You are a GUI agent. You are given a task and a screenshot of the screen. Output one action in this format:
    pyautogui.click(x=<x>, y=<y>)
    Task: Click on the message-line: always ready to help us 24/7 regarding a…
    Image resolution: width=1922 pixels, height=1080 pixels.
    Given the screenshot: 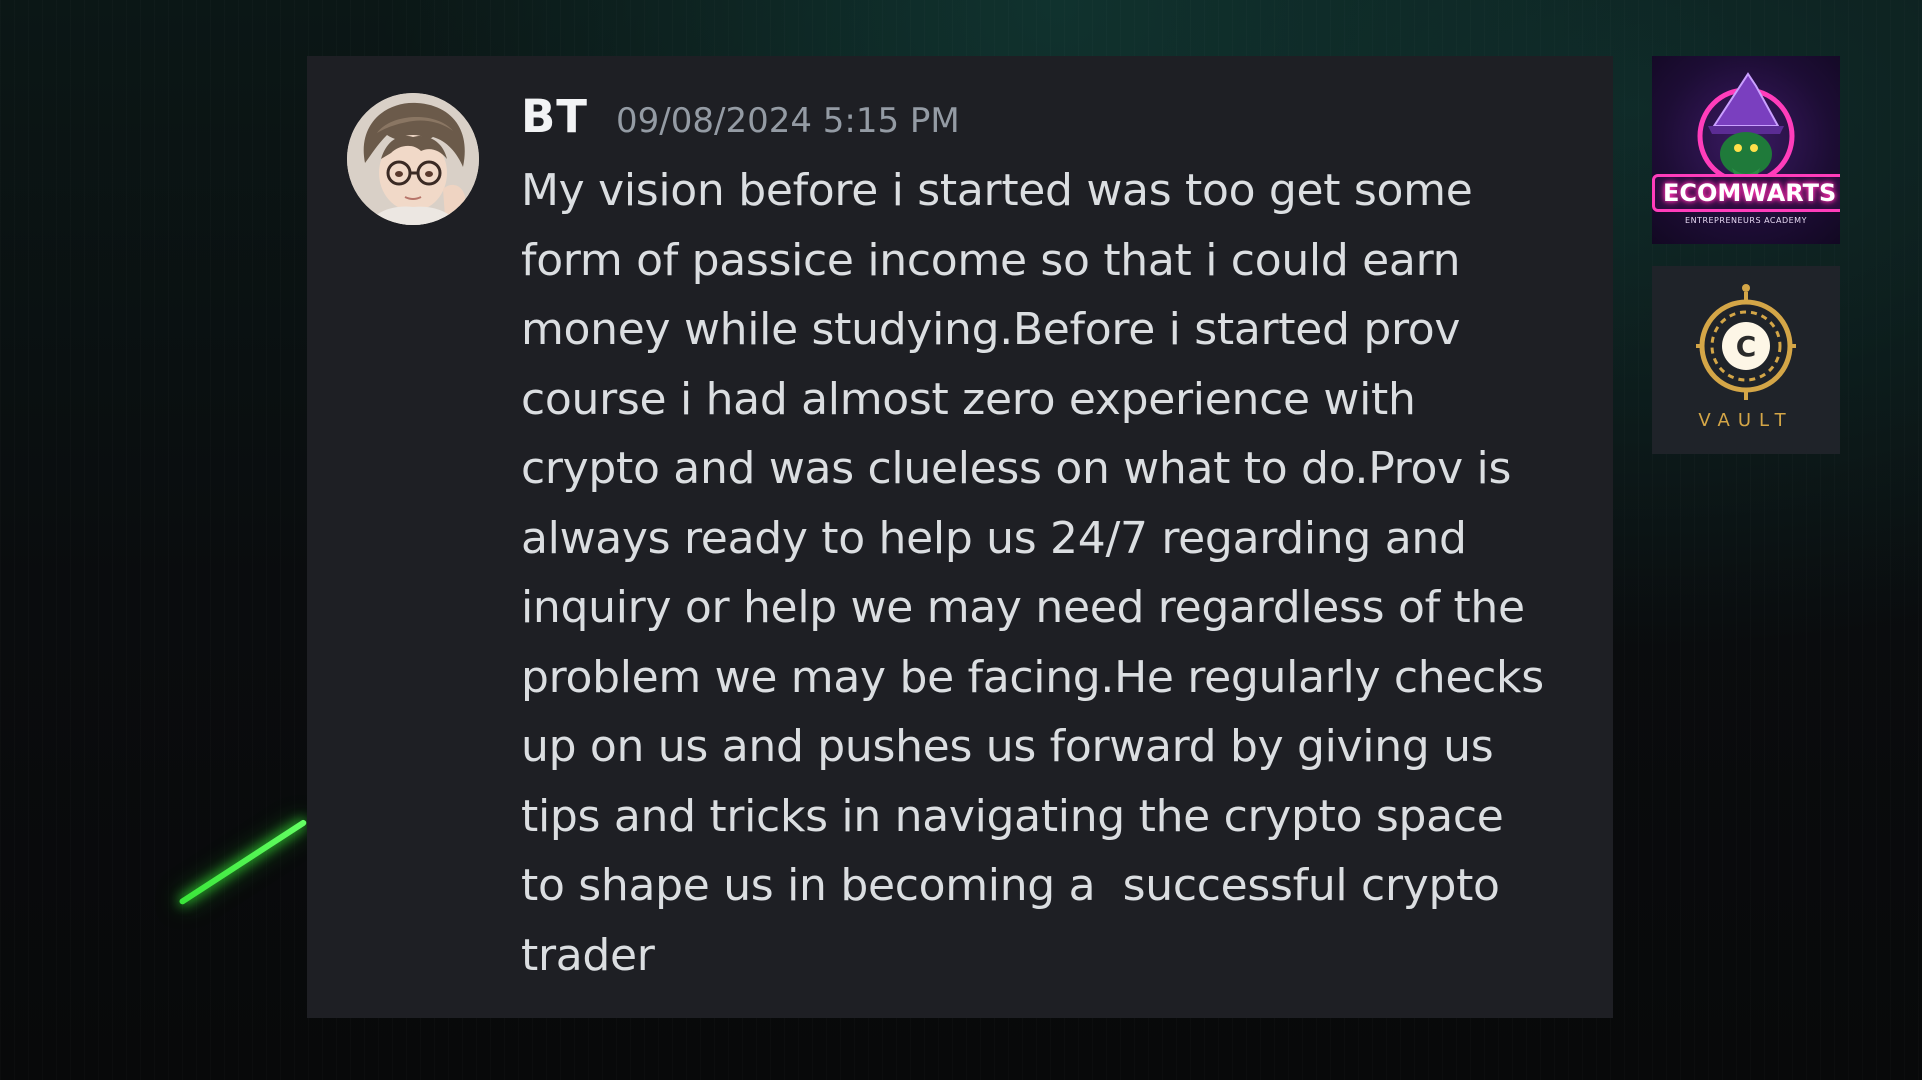 What is the action you would take?
    pyautogui.click(x=994, y=538)
    